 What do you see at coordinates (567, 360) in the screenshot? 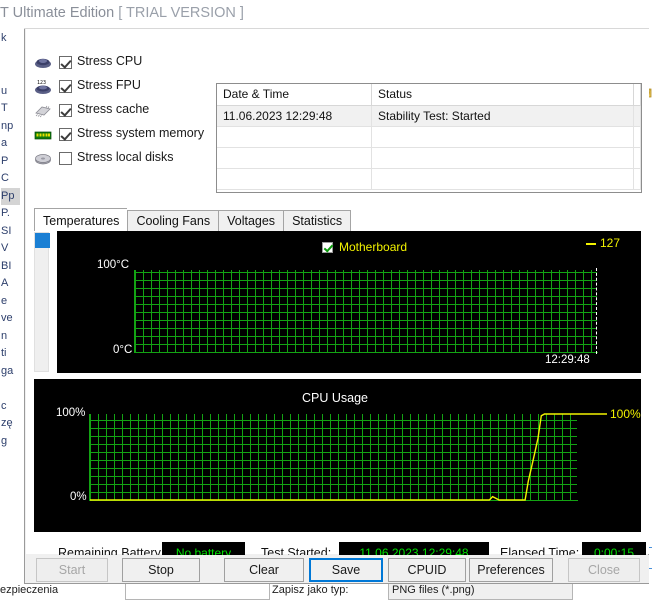
I see `temp-axis-time-label: 12:29:48` at bounding box center [567, 360].